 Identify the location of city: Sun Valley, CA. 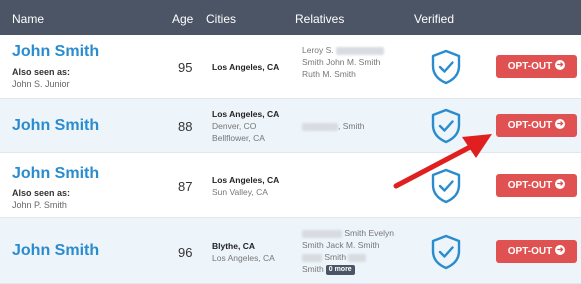
(240, 192).